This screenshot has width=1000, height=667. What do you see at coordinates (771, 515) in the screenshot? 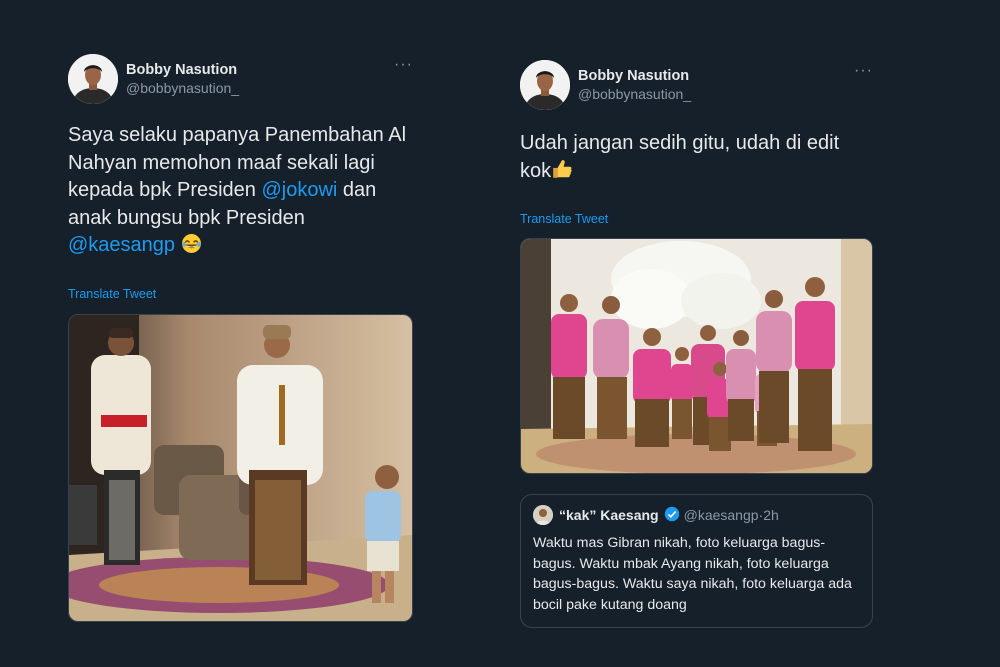
I see `timestamp: 2h` at bounding box center [771, 515].